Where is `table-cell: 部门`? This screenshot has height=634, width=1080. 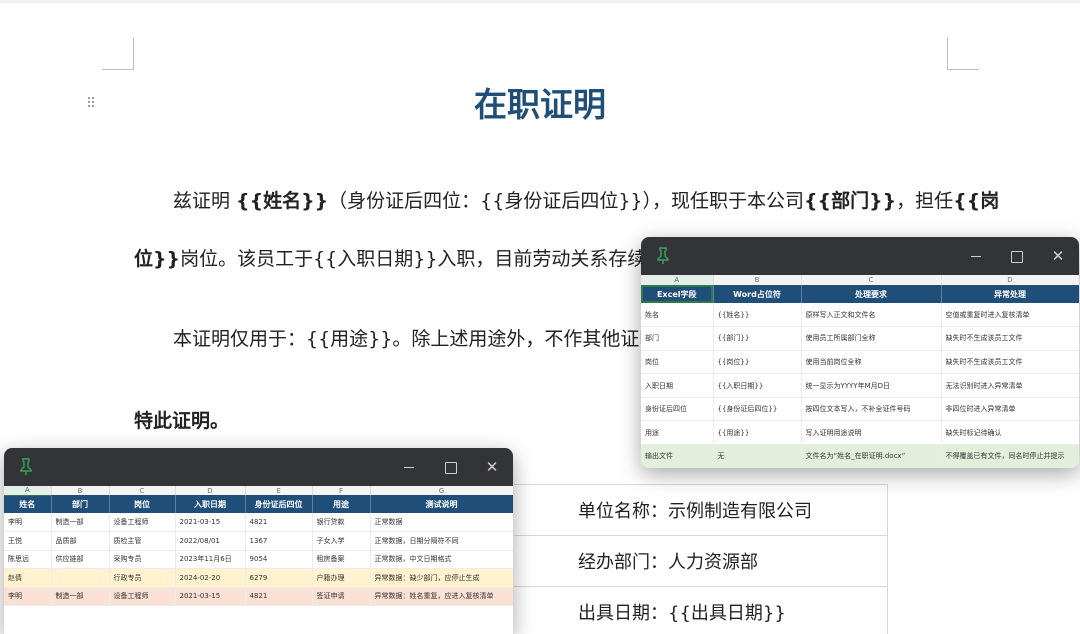 table-cell: 部门 is located at coordinates (677, 338).